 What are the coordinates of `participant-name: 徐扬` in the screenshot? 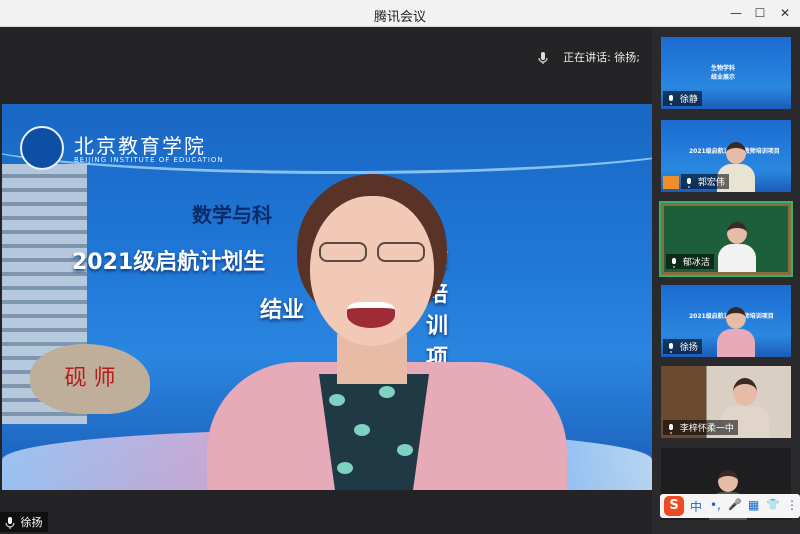 It's located at (688, 348).